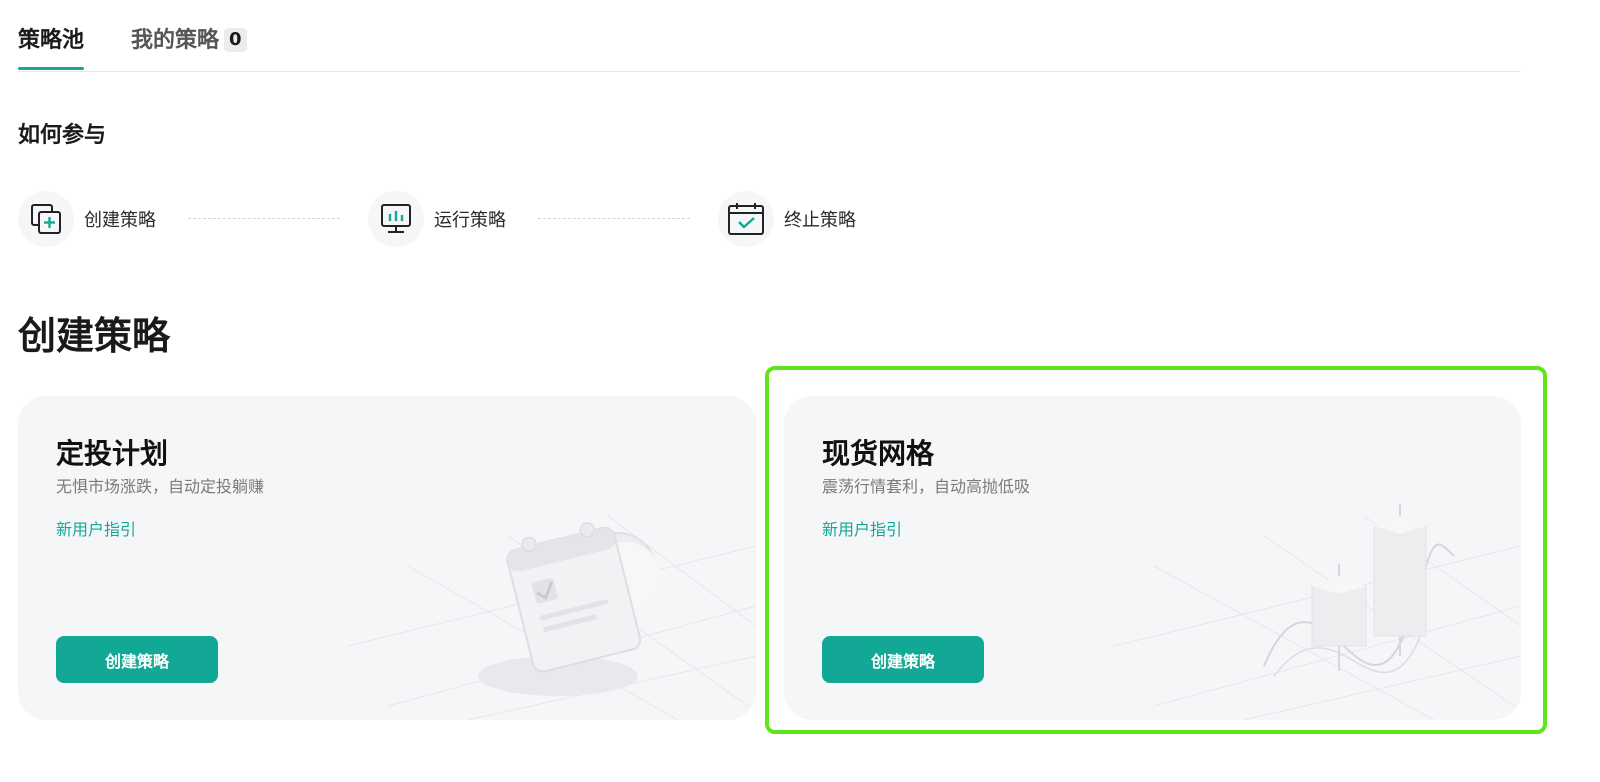 This screenshot has width=1600, height=782. I want to click on tab-my-strategies-label: 我的策略, so click(175, 40).